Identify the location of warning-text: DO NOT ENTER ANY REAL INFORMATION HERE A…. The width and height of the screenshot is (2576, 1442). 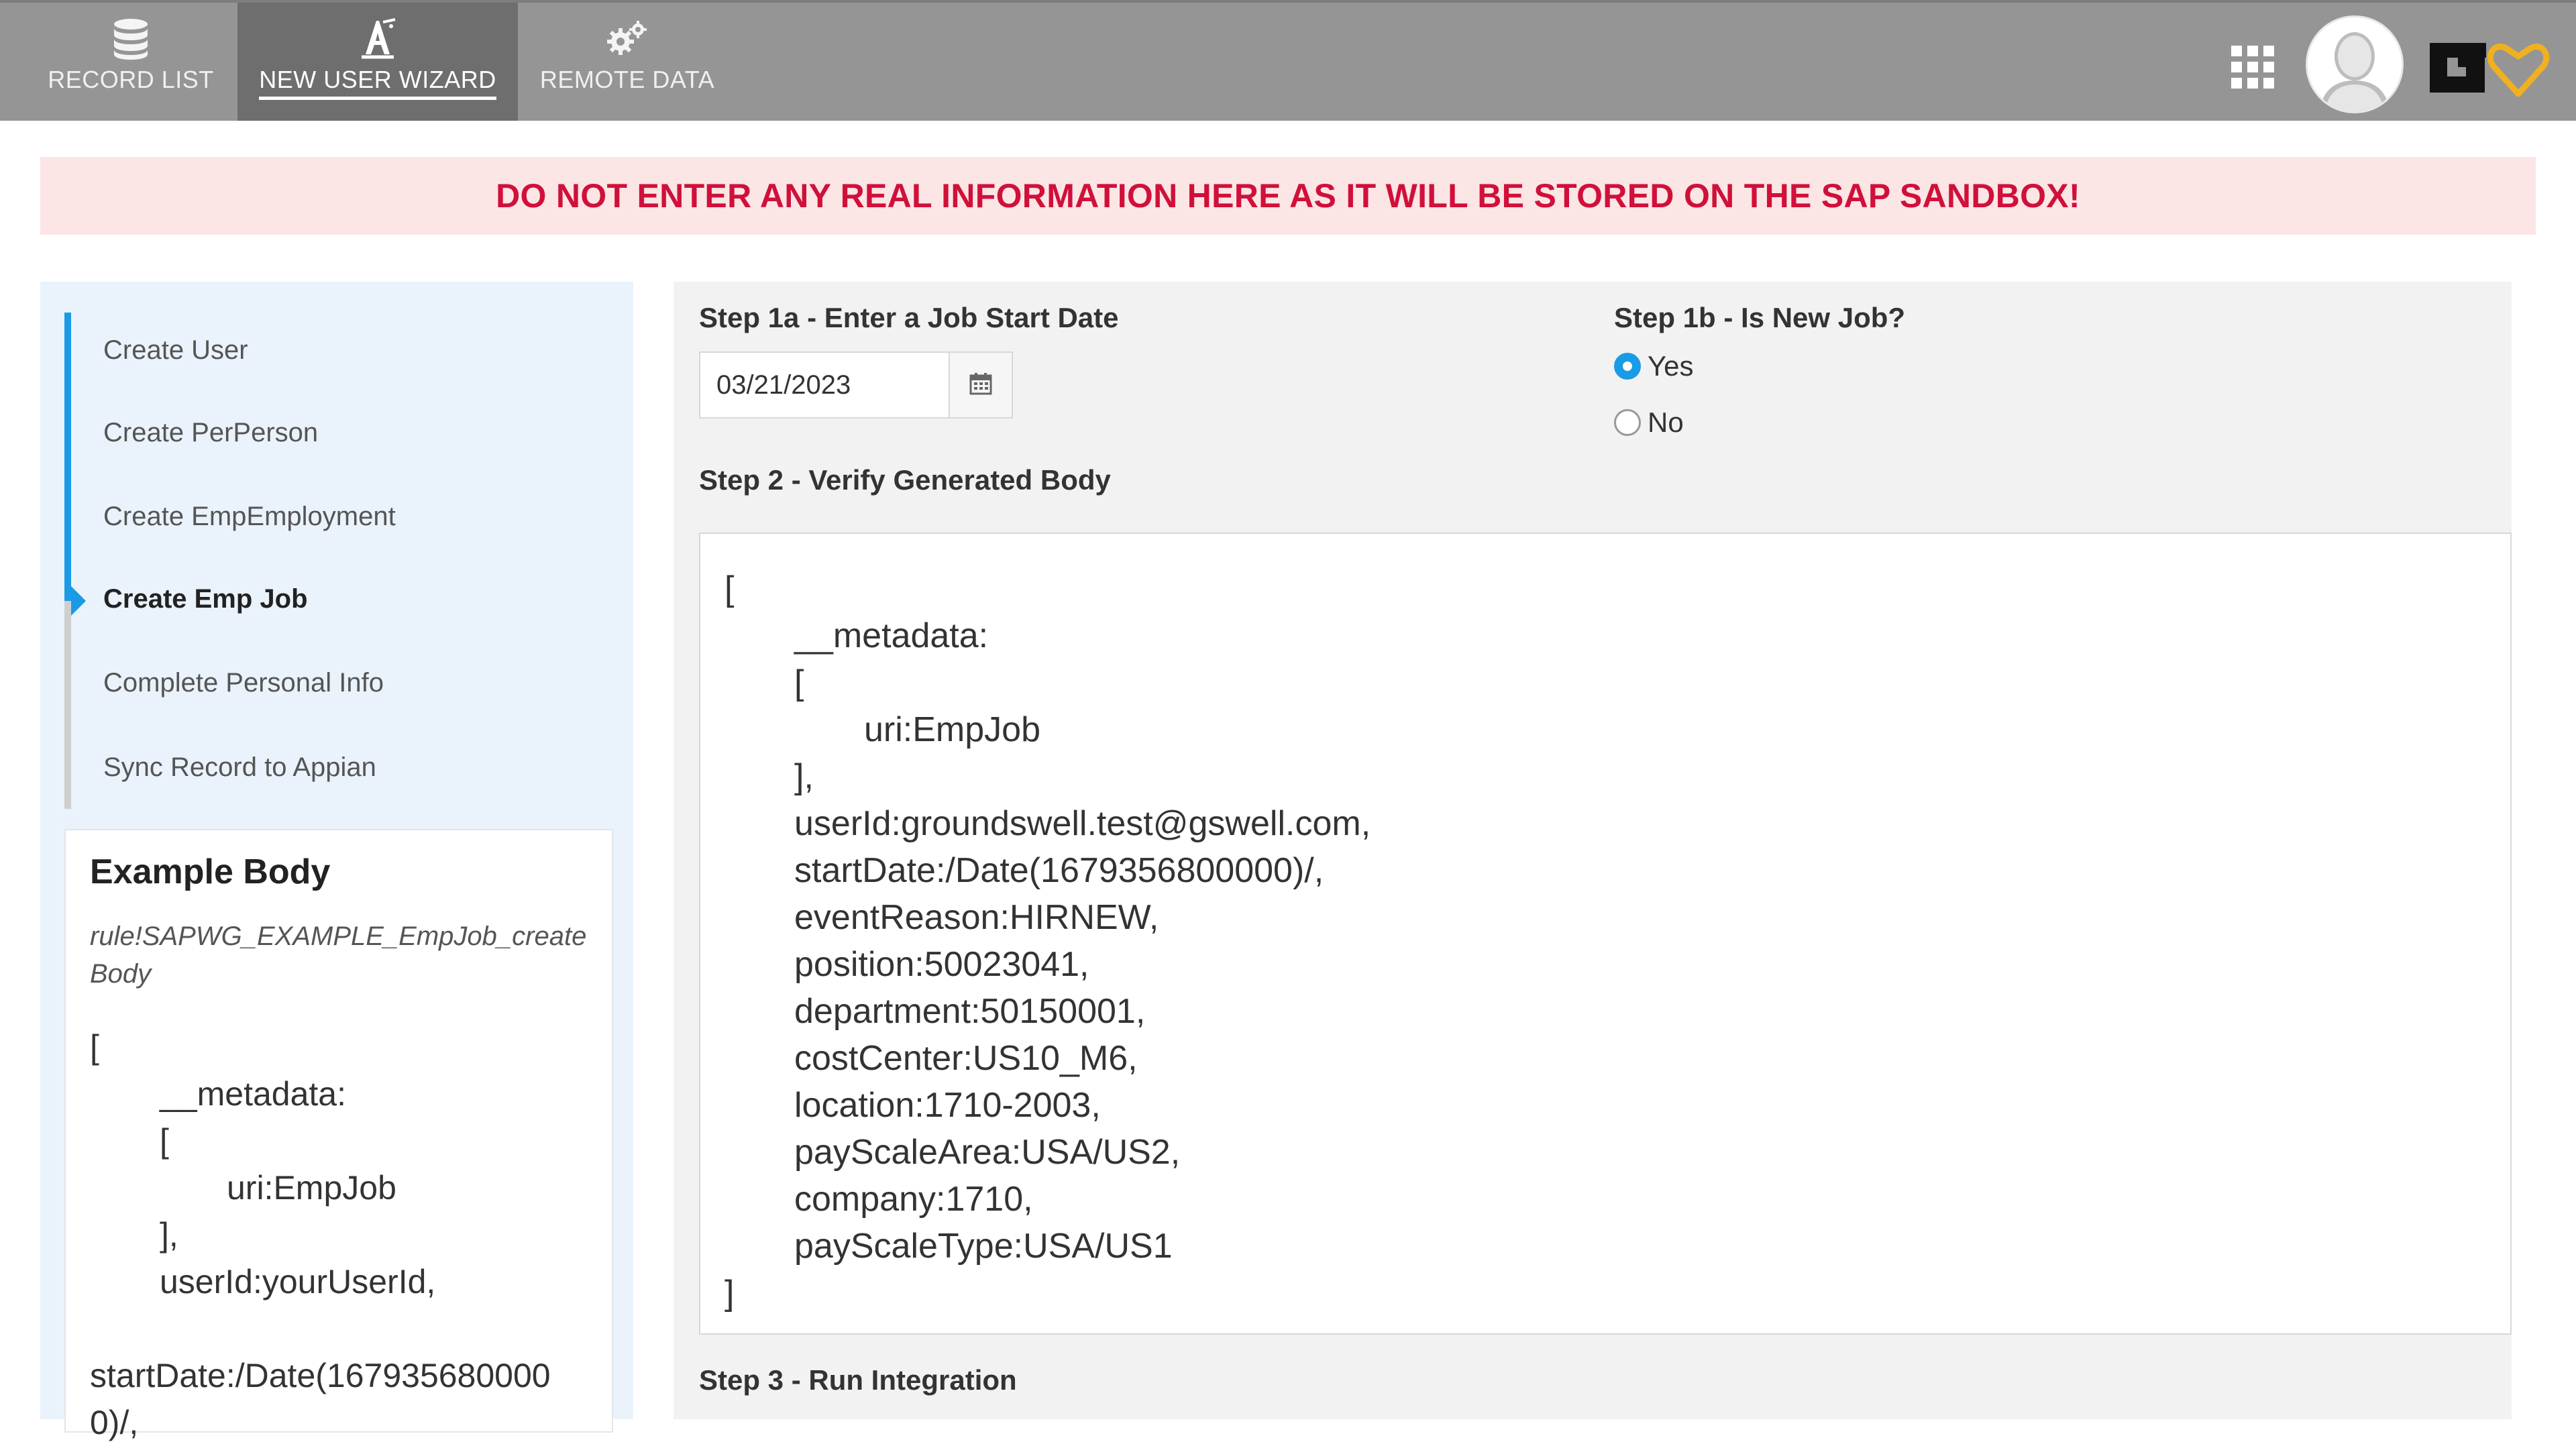
(1288, 196).